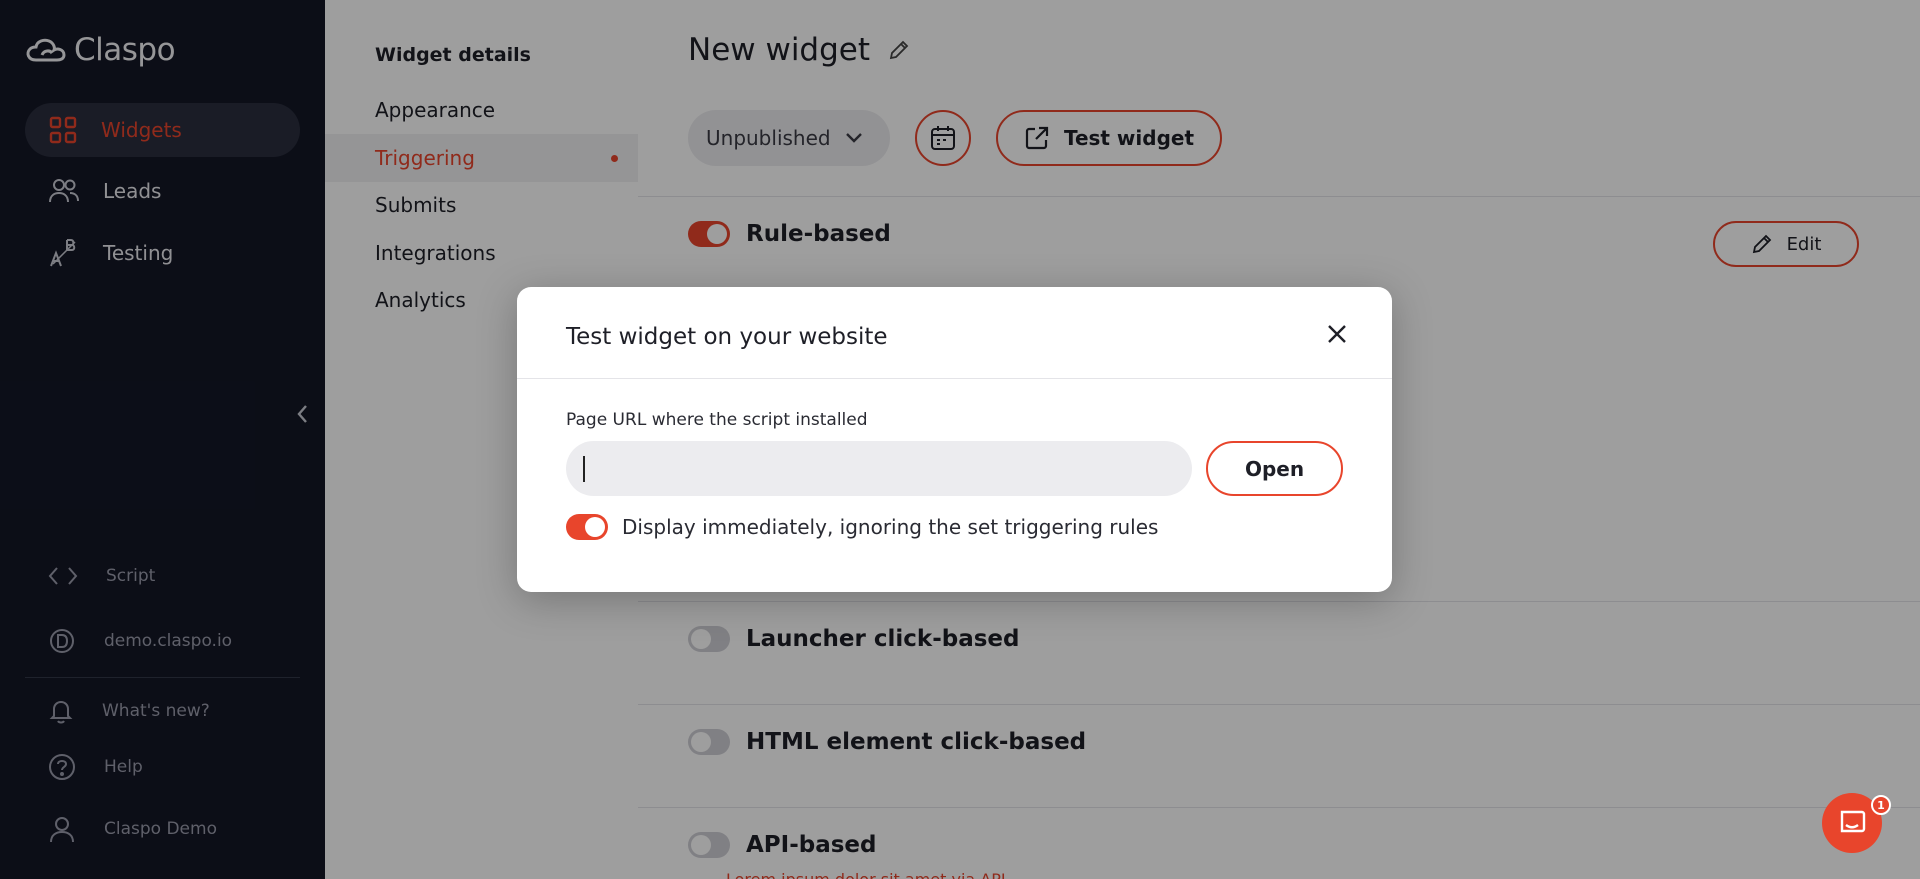 This screenshot has height=879, width=1920. I want to click on open-button: Open, so click(1274, 468).